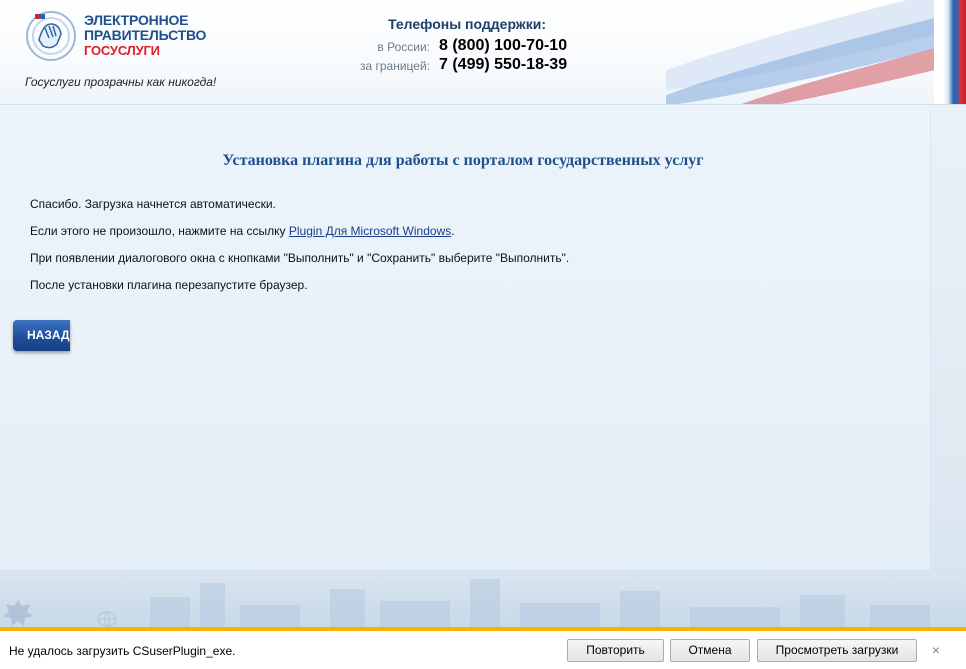 This screenshot has height=669, width=966. What do you see at coordinates (122, 50) in the screenshot?
I see `brand-line-3: ГОСУСЛУГИ` at bounding box center [122, 50].